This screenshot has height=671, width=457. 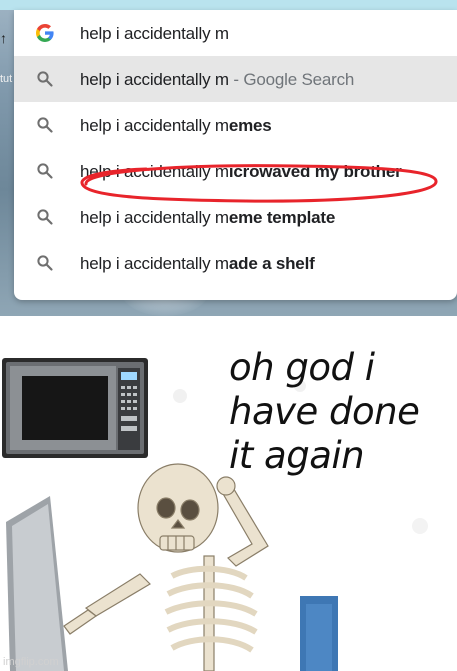 What do you see at coordinates (3, 38) in the screenshot?
I see `partial-arrow-icon: ↑` at bounding box center [3, 38].